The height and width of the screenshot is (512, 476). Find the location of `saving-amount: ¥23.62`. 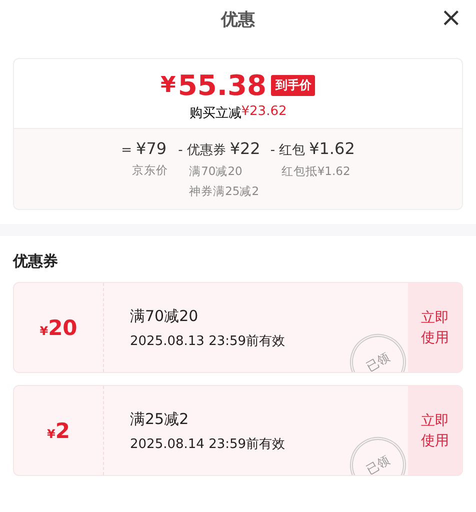

saving-amount: ¥23.62 is located at coordinates (264, 112).